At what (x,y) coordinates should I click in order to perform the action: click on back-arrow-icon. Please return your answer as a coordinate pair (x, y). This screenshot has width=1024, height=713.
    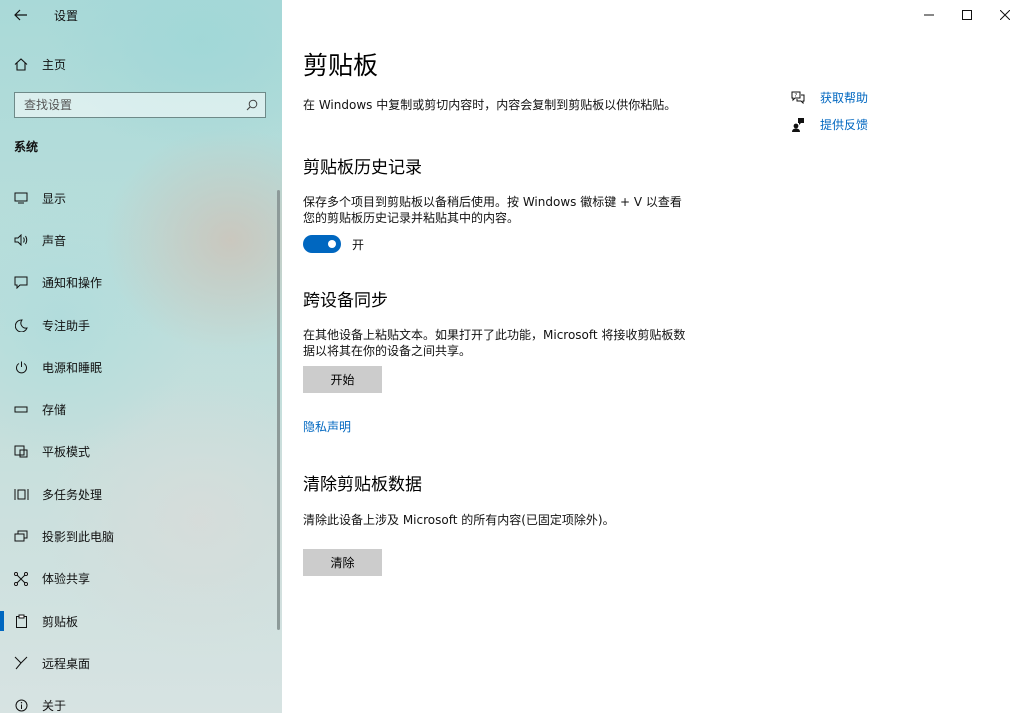
    Looking at the image, I should click on (20, 15).